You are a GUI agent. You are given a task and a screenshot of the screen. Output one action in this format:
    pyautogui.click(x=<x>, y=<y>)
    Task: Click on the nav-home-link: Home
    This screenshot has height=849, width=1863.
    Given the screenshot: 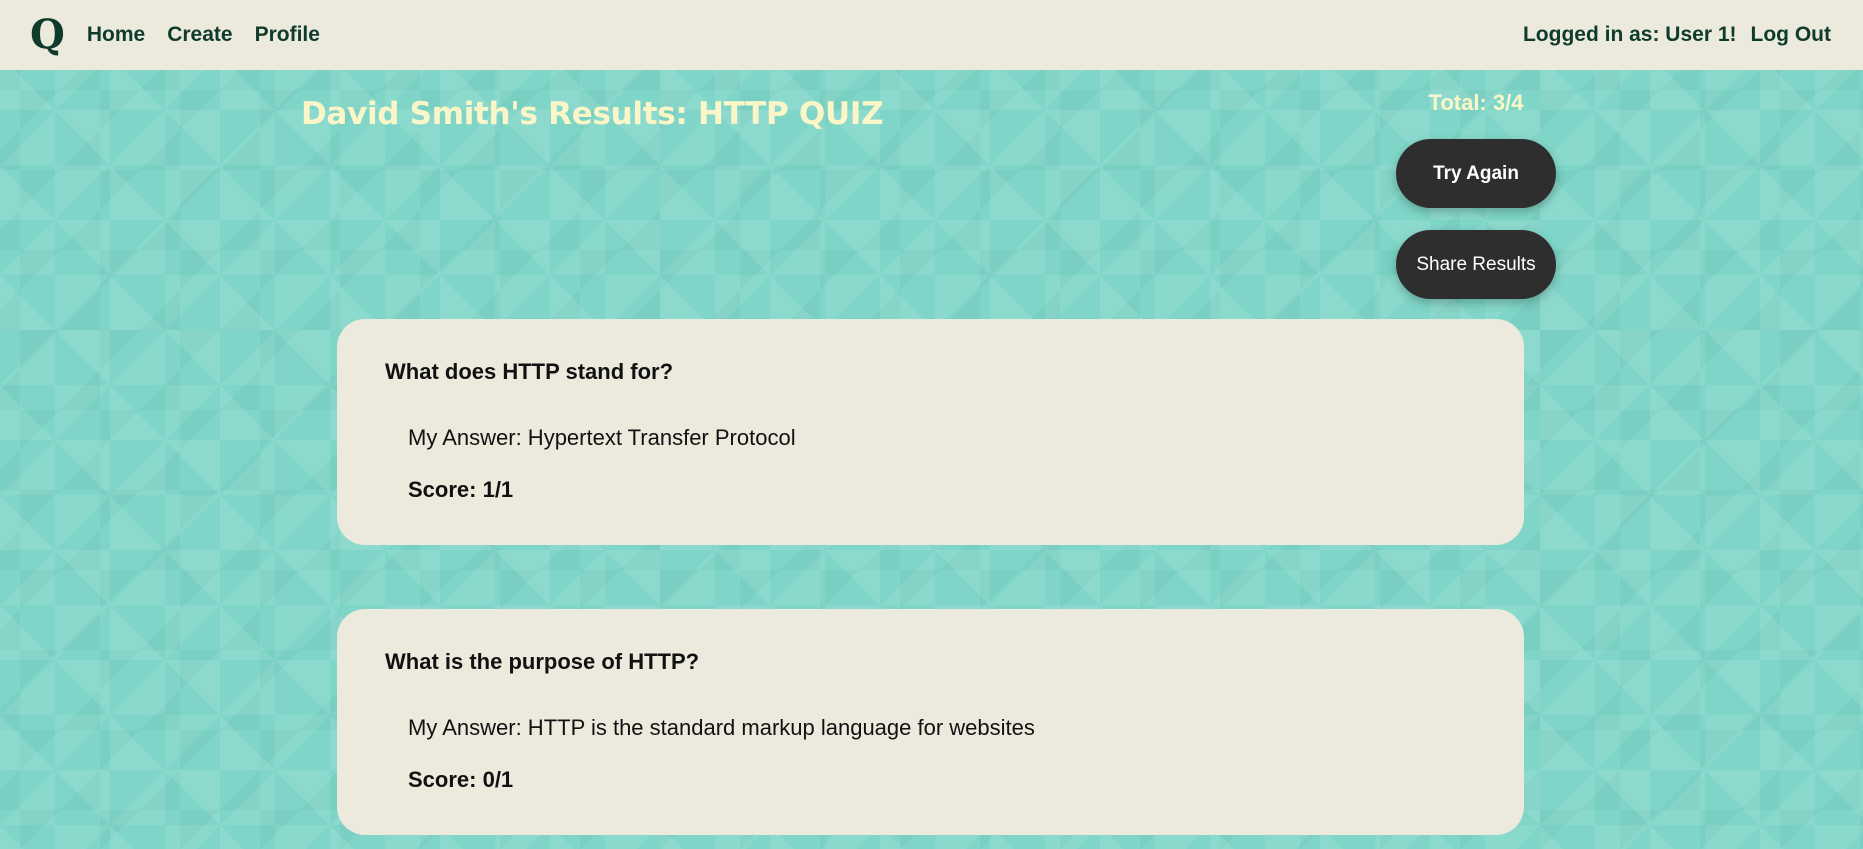 What is the action you would take?
    pyautogui.click(x=116, y=35)
    